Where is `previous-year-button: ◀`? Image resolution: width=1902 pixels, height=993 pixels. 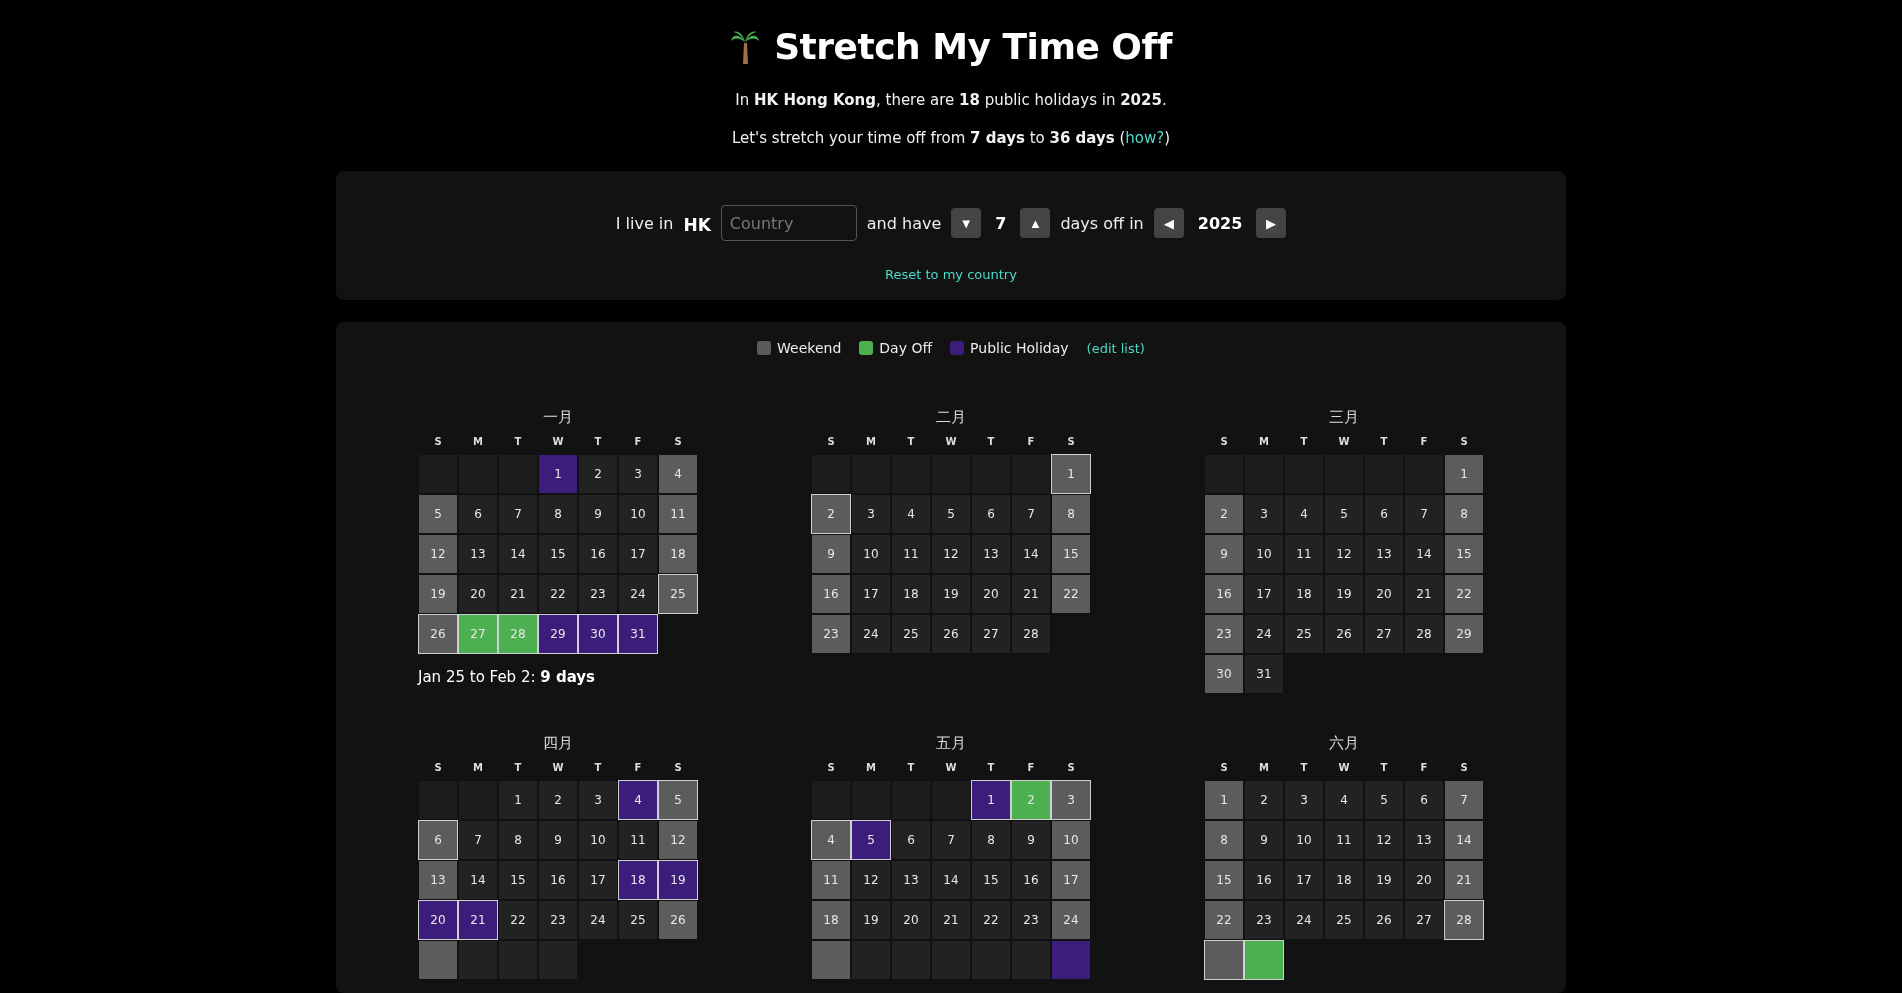
previous-year-button: ◀ is located at coordinates (1168, 223).